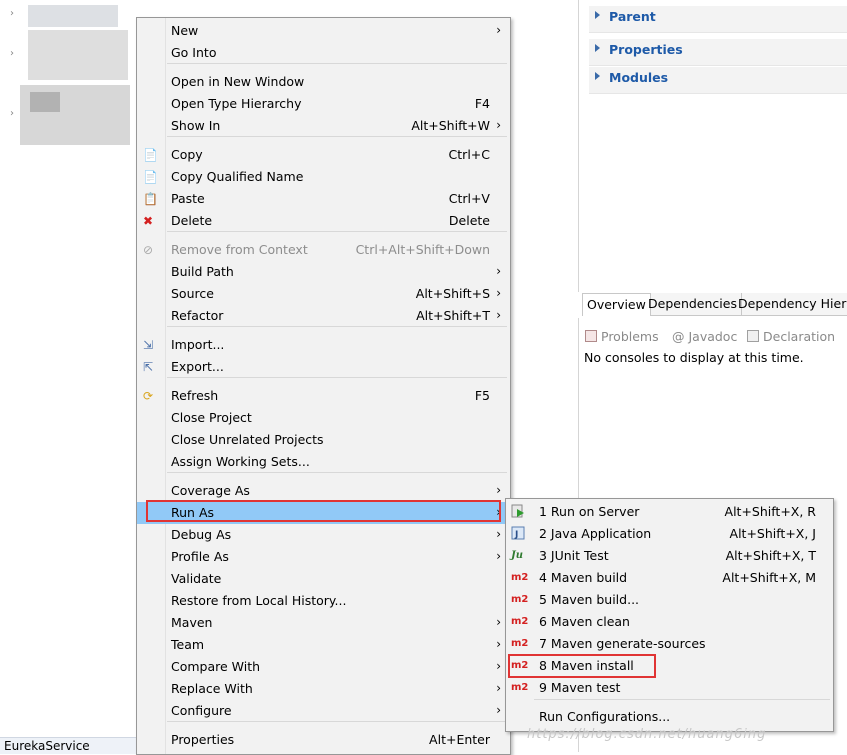 The image size is (847, 755). I want to click on menu-item-open-in-new-window: Open in New Window, so click(323, 82).